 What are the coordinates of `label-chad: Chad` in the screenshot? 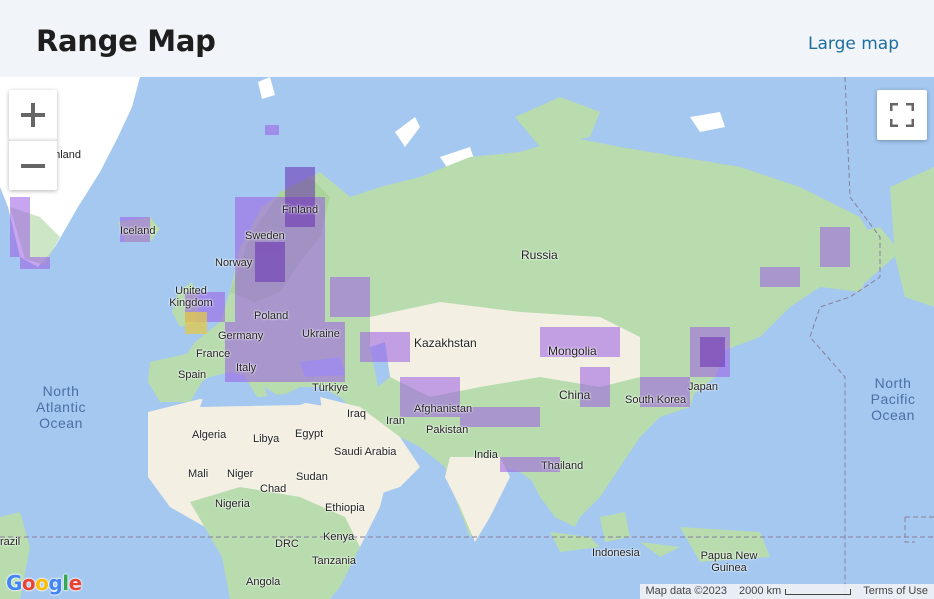 It's located at (273, 489).